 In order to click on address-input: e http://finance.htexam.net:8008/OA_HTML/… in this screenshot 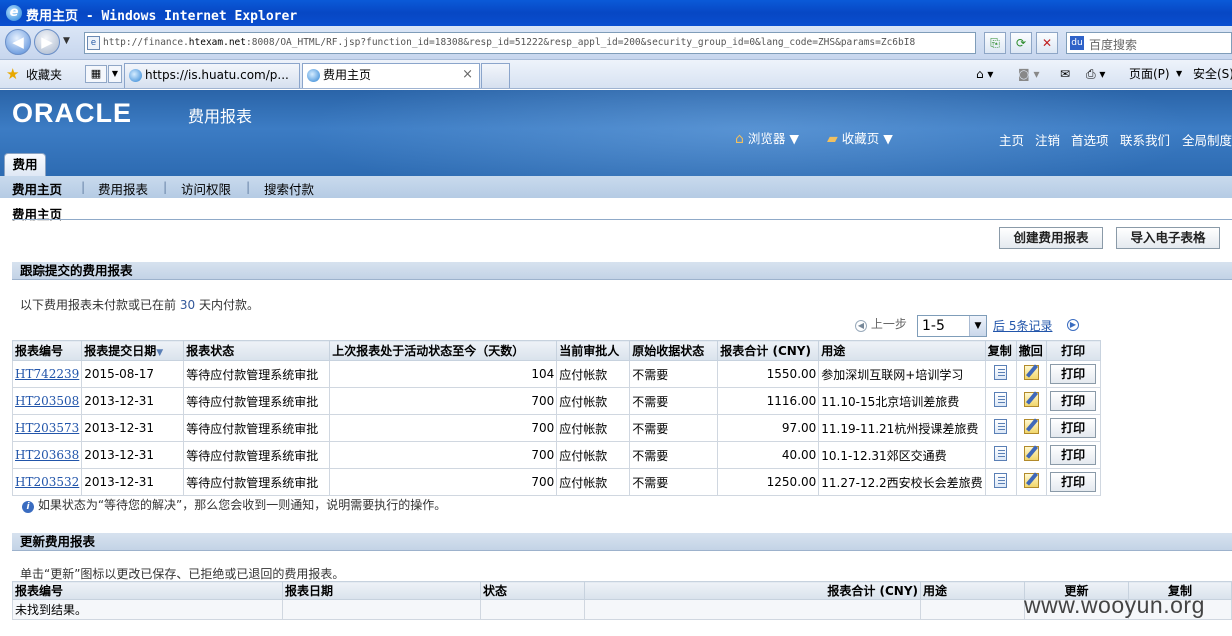, I will do `click(530, 43)`.